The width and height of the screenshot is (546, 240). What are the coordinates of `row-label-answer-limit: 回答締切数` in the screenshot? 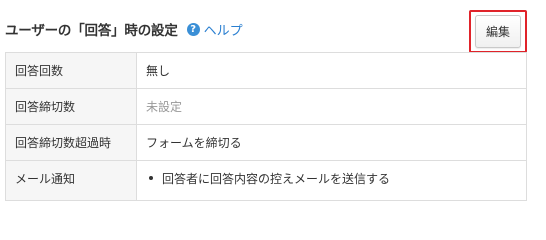 It's located at (71, 106).